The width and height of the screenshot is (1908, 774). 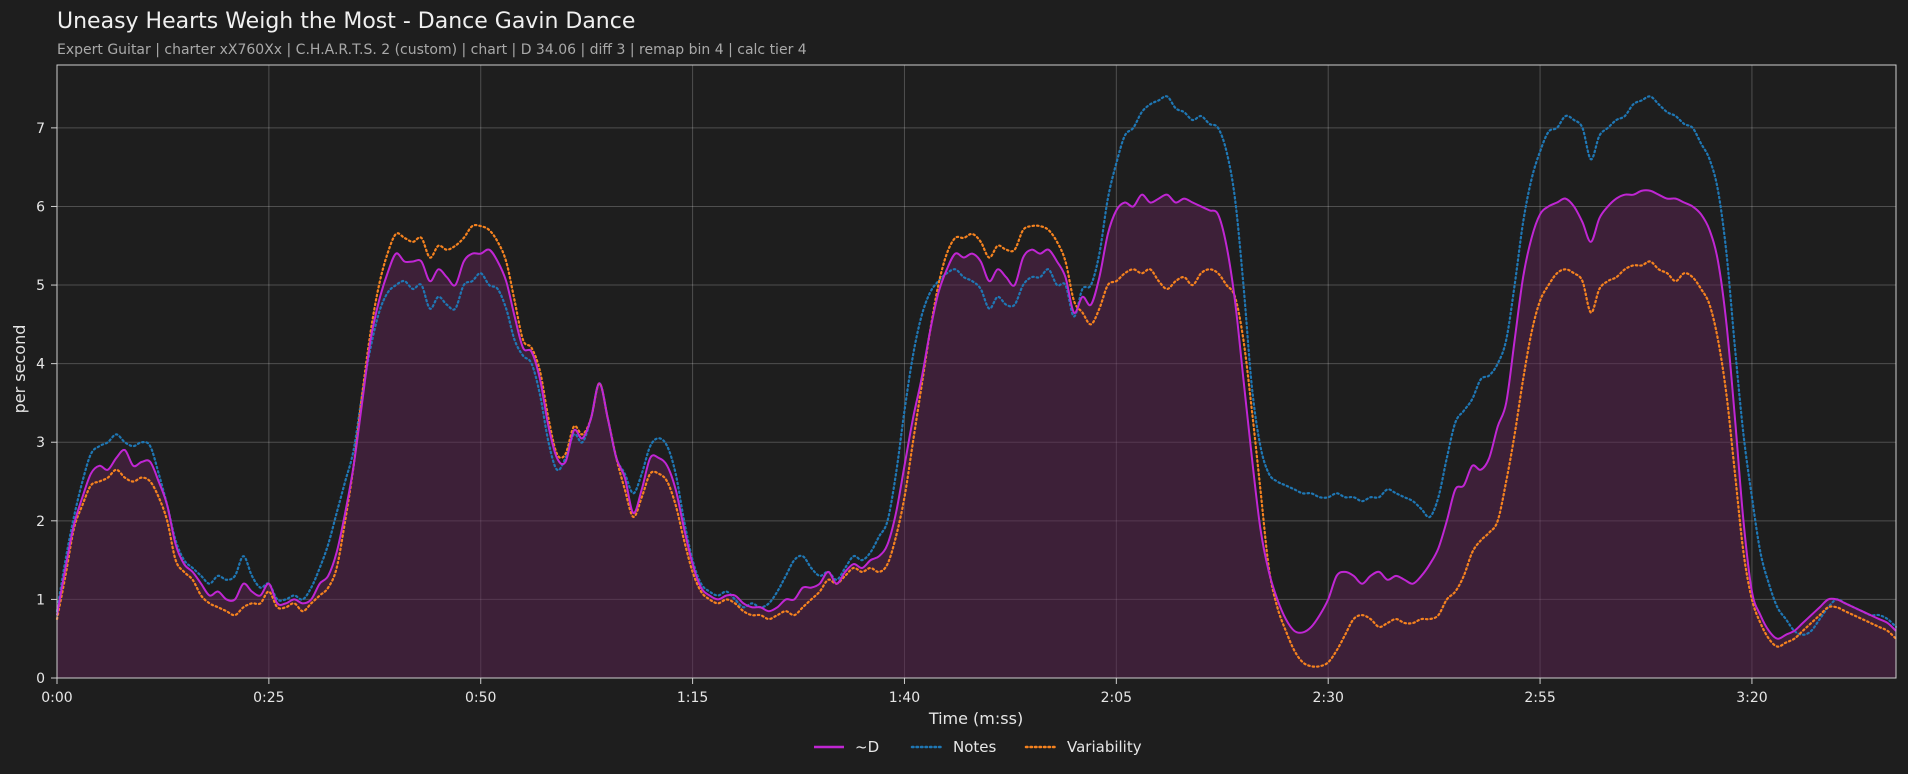 What do you see at coordinates (40, 286) in the screenshot?
I see `y-tick-label: 5` at bounding box center [40, 286].